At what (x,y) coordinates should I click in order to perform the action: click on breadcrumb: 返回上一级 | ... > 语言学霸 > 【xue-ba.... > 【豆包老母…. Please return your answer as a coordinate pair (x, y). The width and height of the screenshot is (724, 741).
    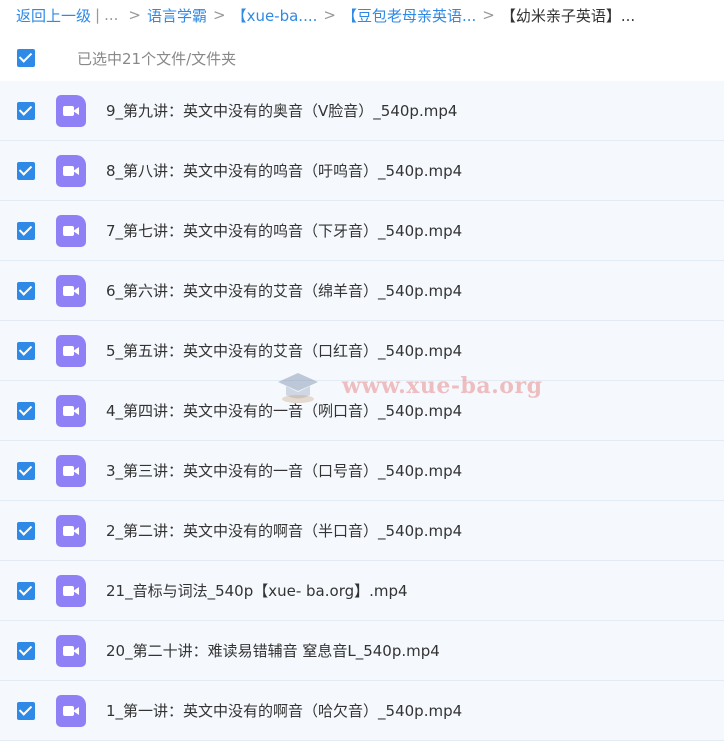
    Looking at the image, I should click on (362, 15).